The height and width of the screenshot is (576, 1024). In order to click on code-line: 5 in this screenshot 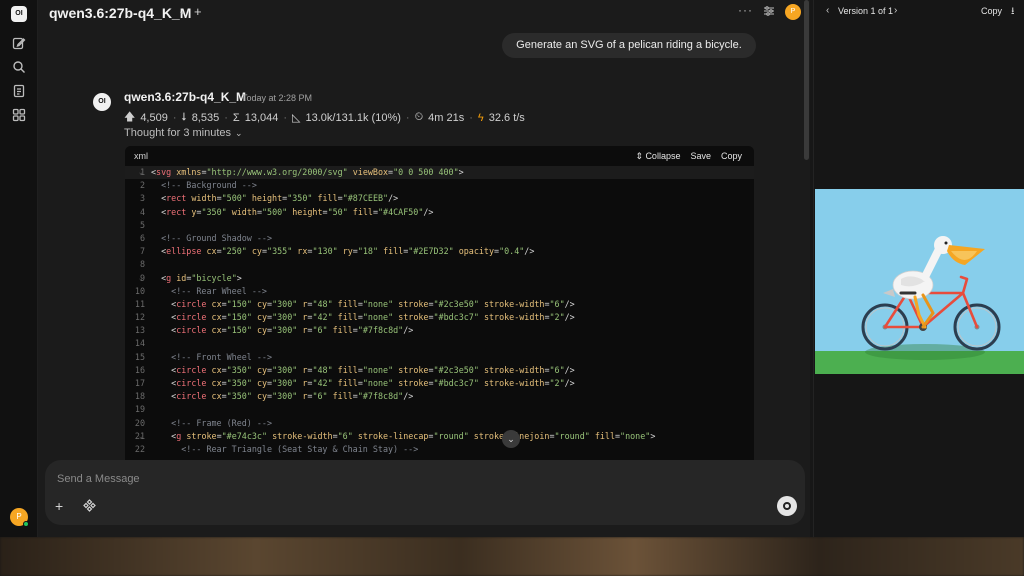, I will do `click(439, 225)`.